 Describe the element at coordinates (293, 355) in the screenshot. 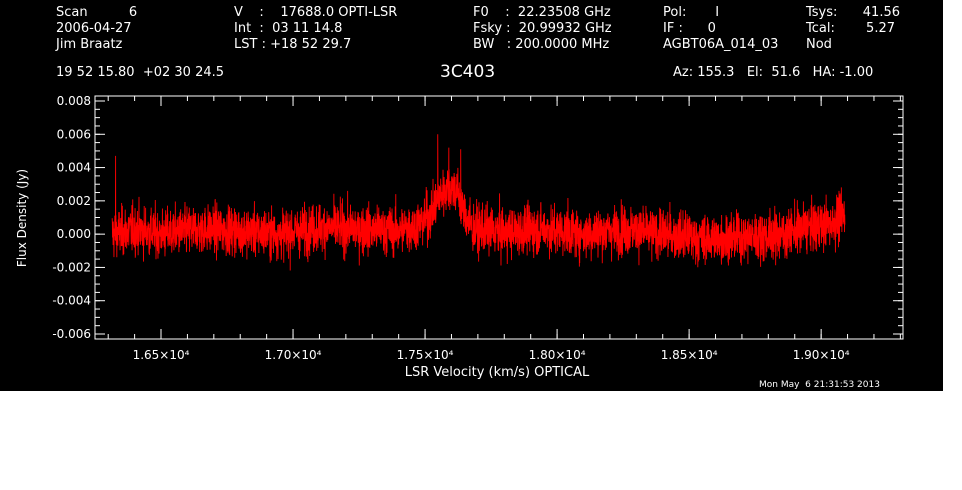

I see `x-tick-label: 1.70×10⁴` at that location.